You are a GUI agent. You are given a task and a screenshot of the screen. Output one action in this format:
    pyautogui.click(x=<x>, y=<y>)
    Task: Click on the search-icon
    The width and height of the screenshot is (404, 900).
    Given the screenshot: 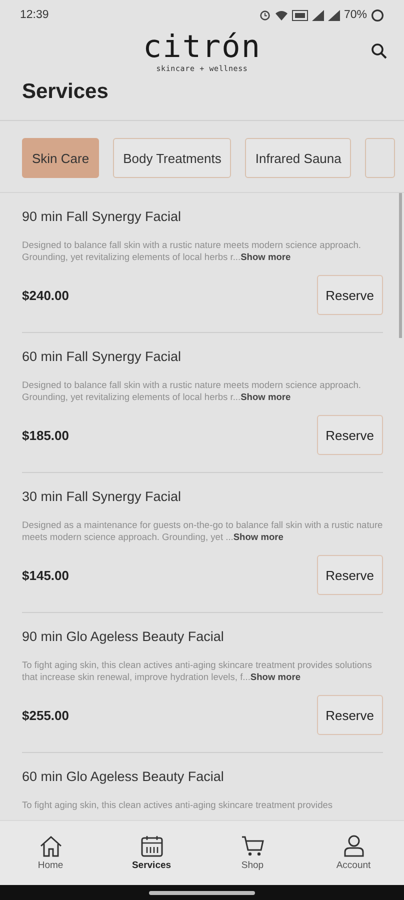 What is the action you would take?
    pyautogui.click(x=379, y=51)
    